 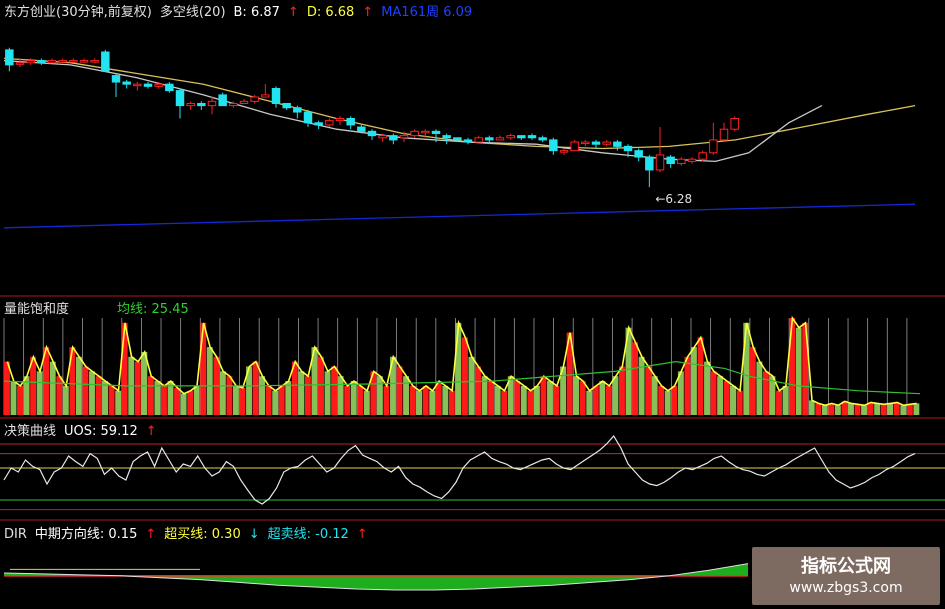 What do you see at coordinates (413, 111) in the screenshot?
I see `ma-white-line` at bounding box center [413, 111].